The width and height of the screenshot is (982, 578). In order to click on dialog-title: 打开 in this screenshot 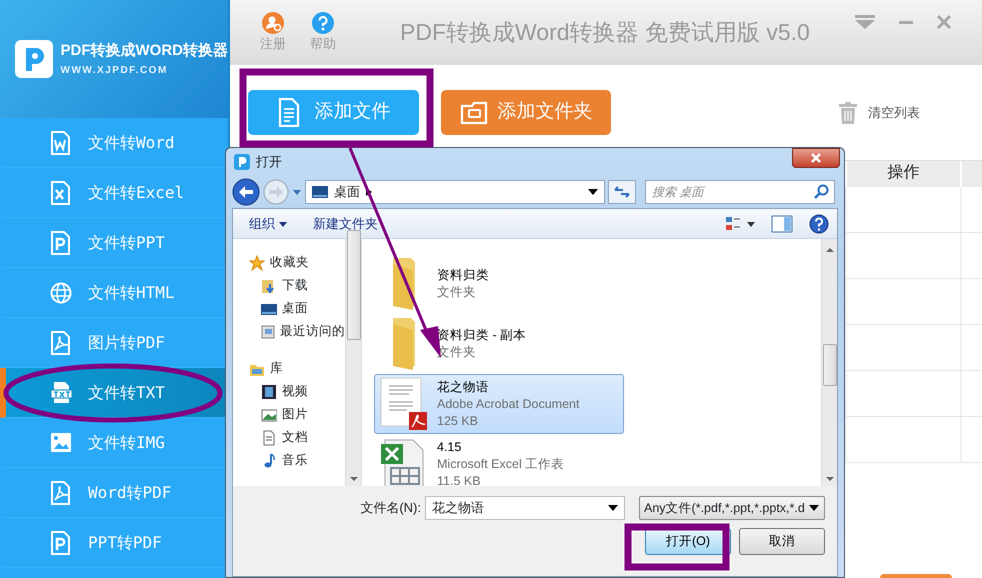, I will do `click(269, 162)`.